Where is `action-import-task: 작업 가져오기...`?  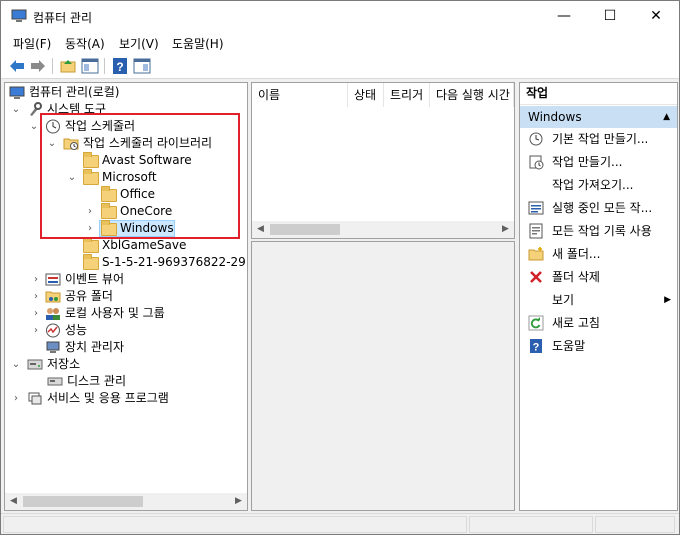
action-import-task: 작업 가져오기... is located at coordinates (598, 185).